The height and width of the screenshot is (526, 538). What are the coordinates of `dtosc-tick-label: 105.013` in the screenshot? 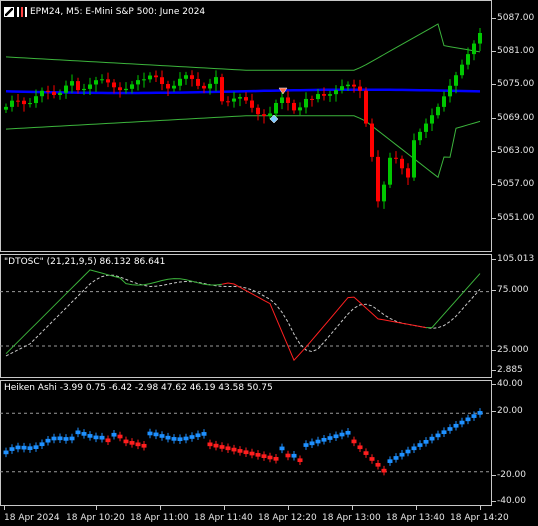 It's located at (516, 259).